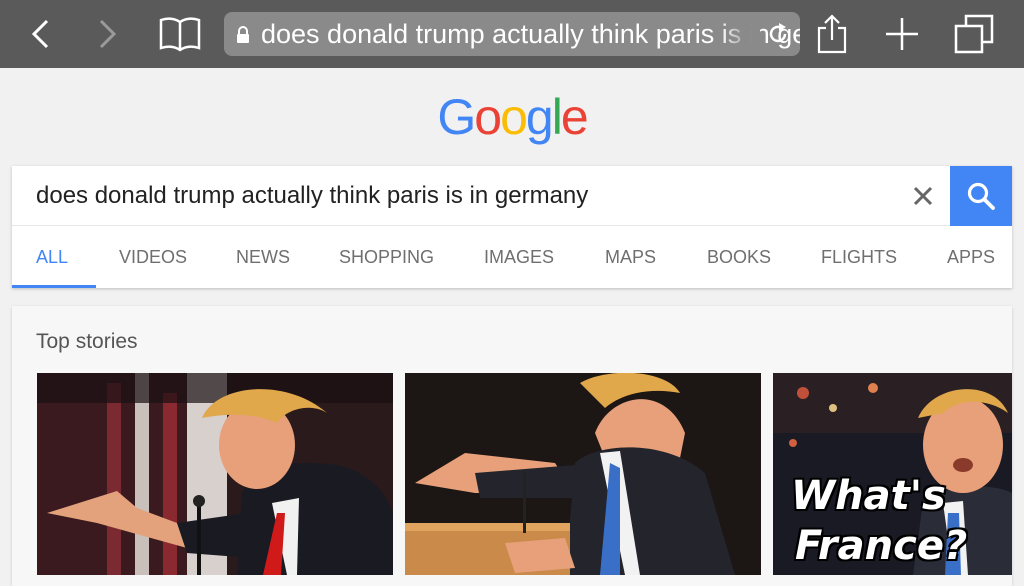 This screenshot has width=1024, height=586. Describe the element at coordinates (263, 257) in the screenshot. I see `tab-news: NEWS` at that location.